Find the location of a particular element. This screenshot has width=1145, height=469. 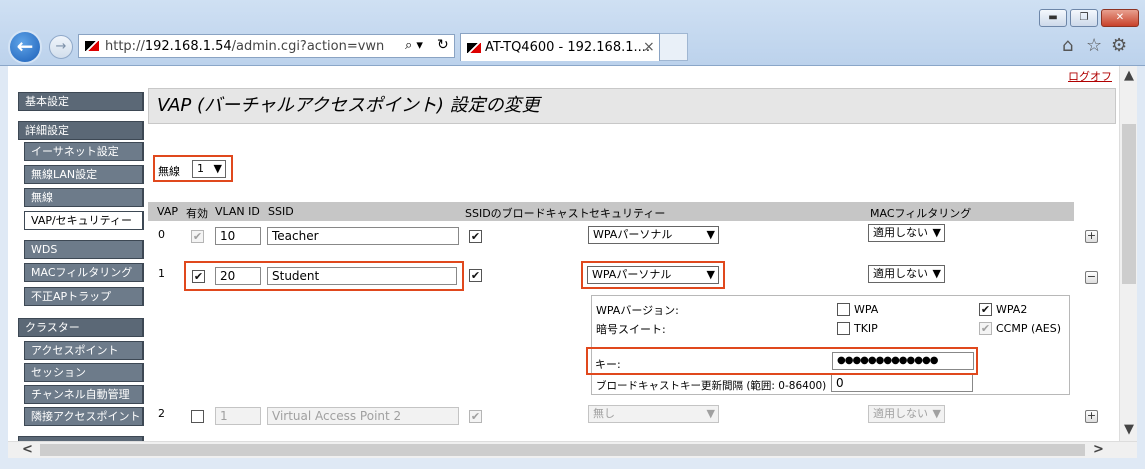

vlan-input-0: 10 is located at coordinates (238, 236).